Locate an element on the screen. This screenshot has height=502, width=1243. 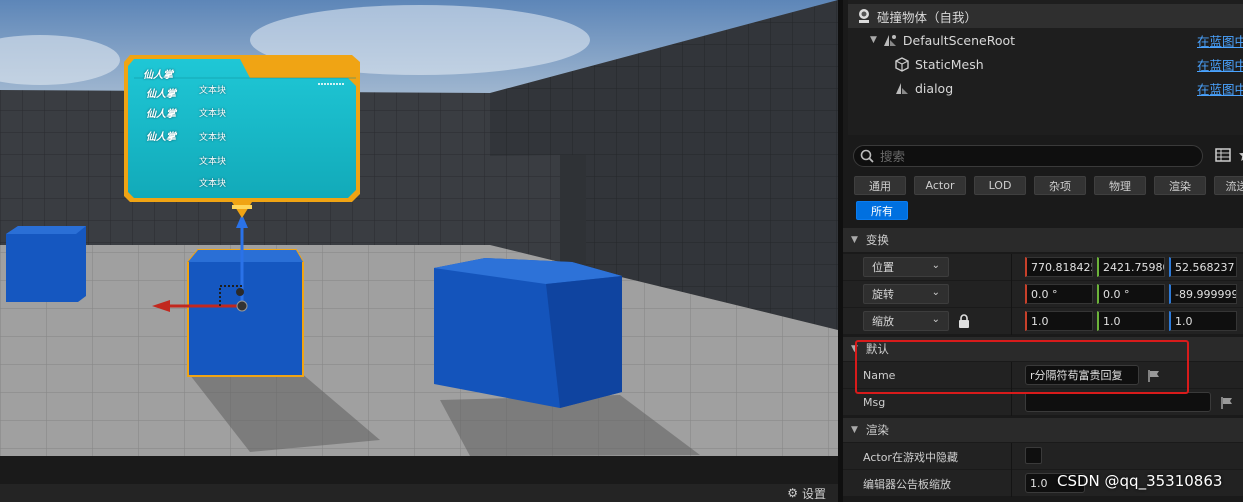
rotation-row: 旋转 ⌄ 0.0 ° 0.0 ° -89.999999 is located at coordinates (1043, 294).